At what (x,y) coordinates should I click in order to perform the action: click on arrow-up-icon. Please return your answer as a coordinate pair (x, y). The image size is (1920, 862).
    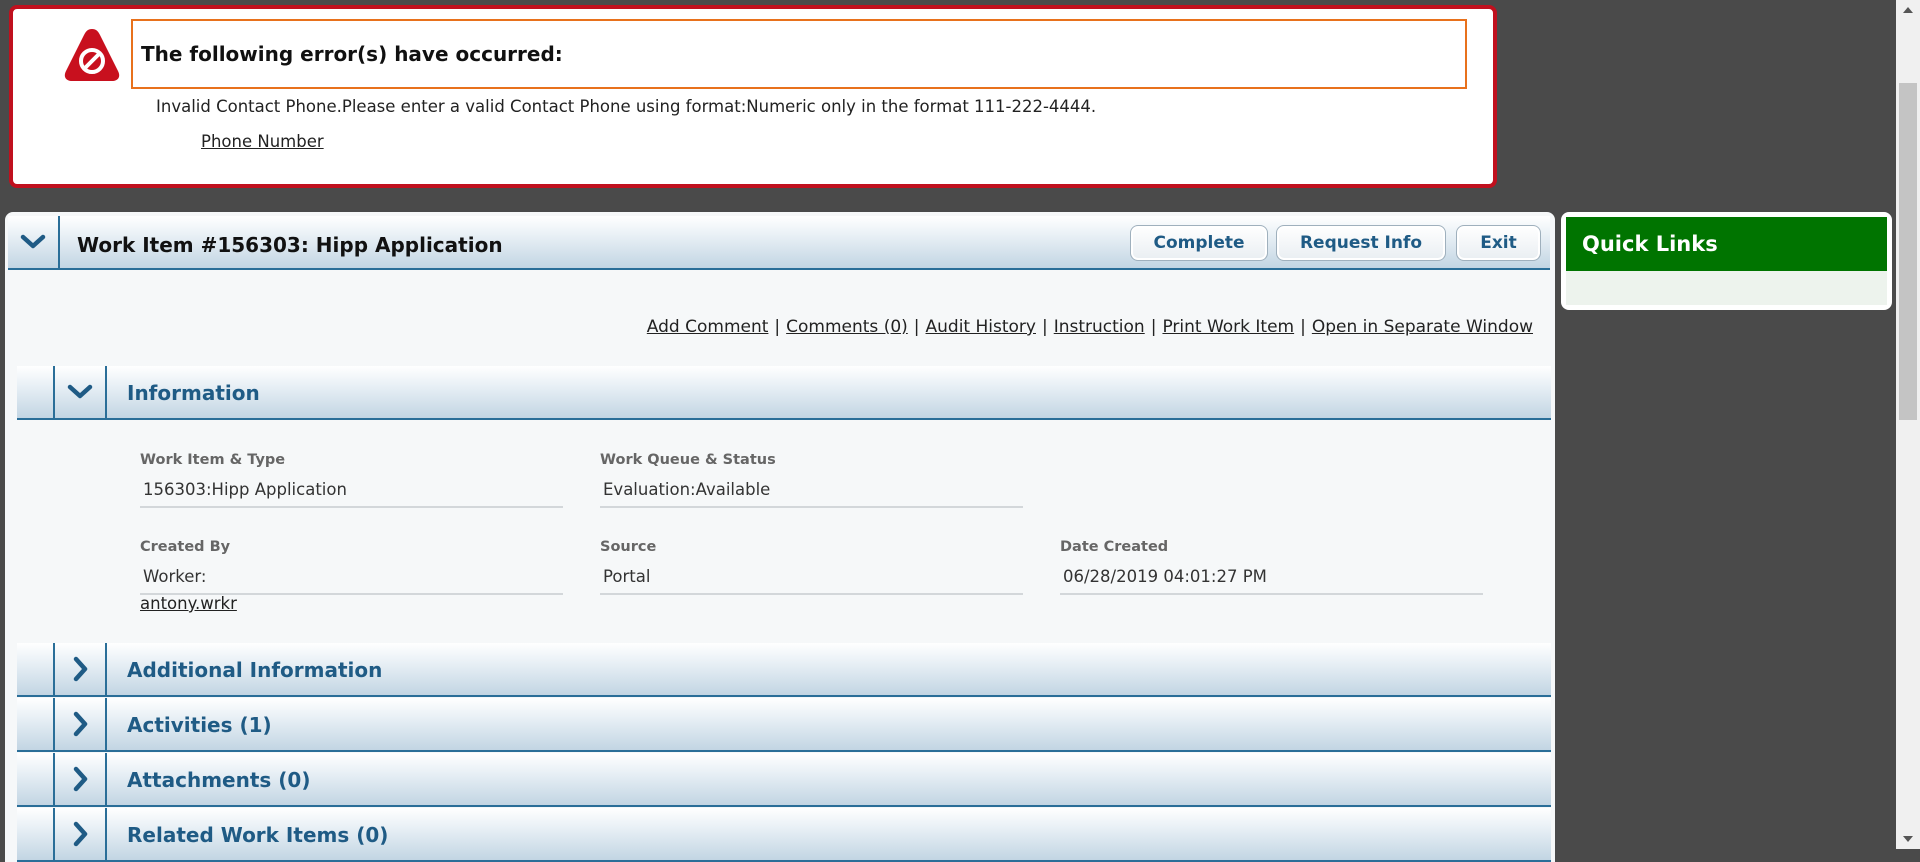
    Looking at the image, I should click on (1908, 10).